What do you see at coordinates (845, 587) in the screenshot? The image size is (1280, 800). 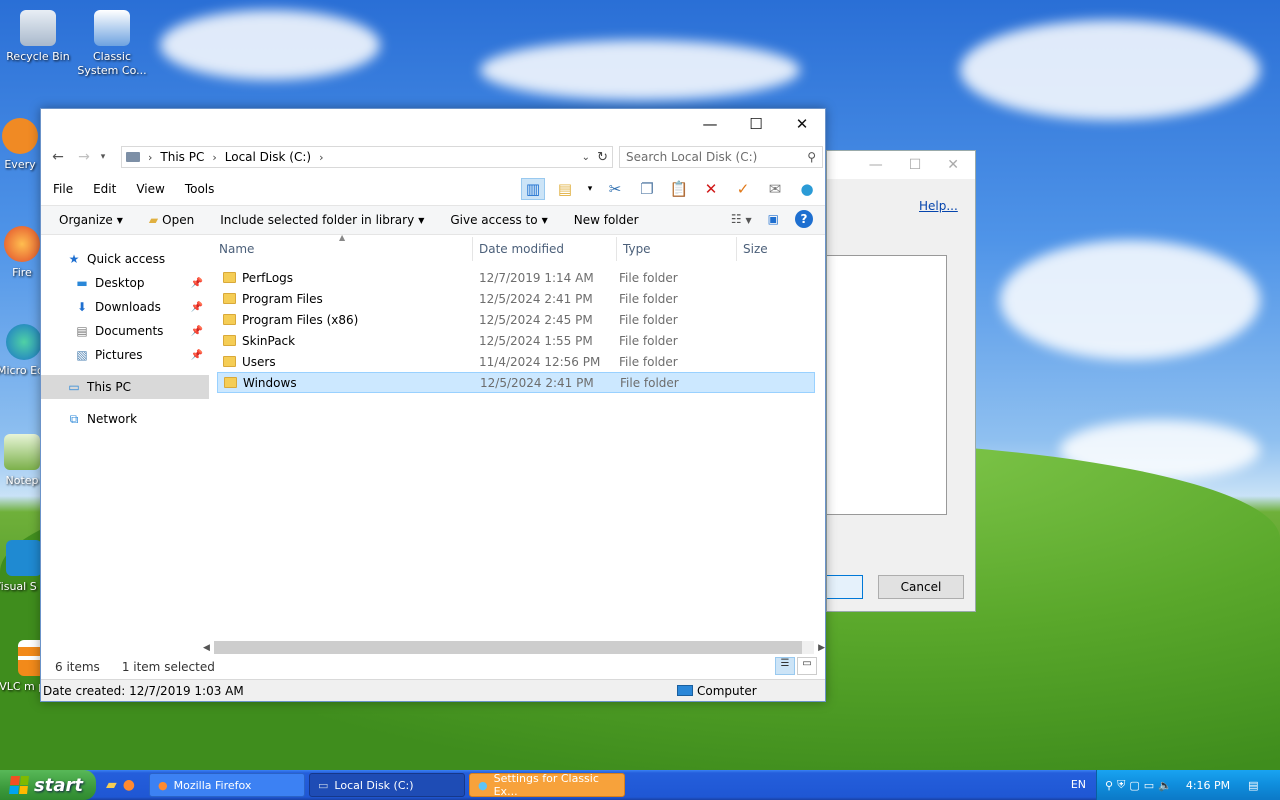 I see `ok-button` at bounding box center [845, 587].